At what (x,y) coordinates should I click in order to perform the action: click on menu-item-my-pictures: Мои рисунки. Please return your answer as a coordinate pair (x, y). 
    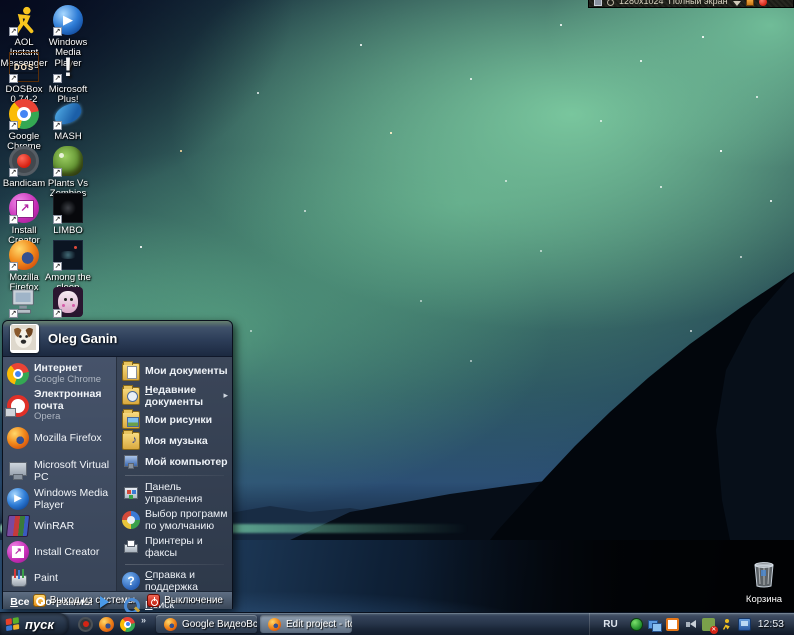
    Looking at the image, I should click on (174, 419).